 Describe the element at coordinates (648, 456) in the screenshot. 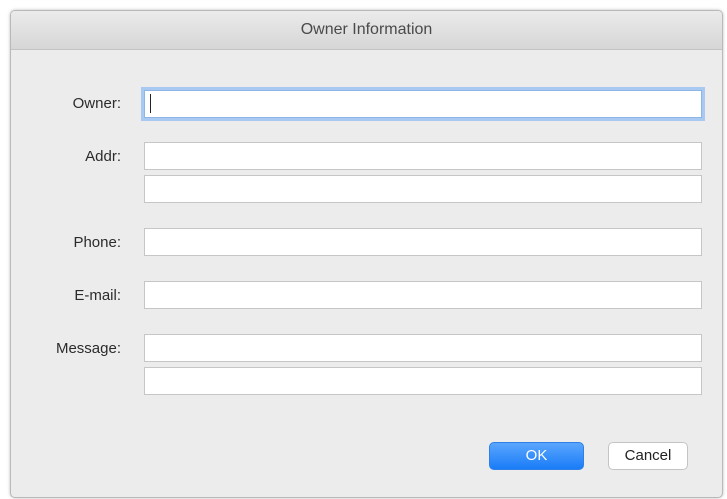

I see `cancel-button: Cancel` at that location.